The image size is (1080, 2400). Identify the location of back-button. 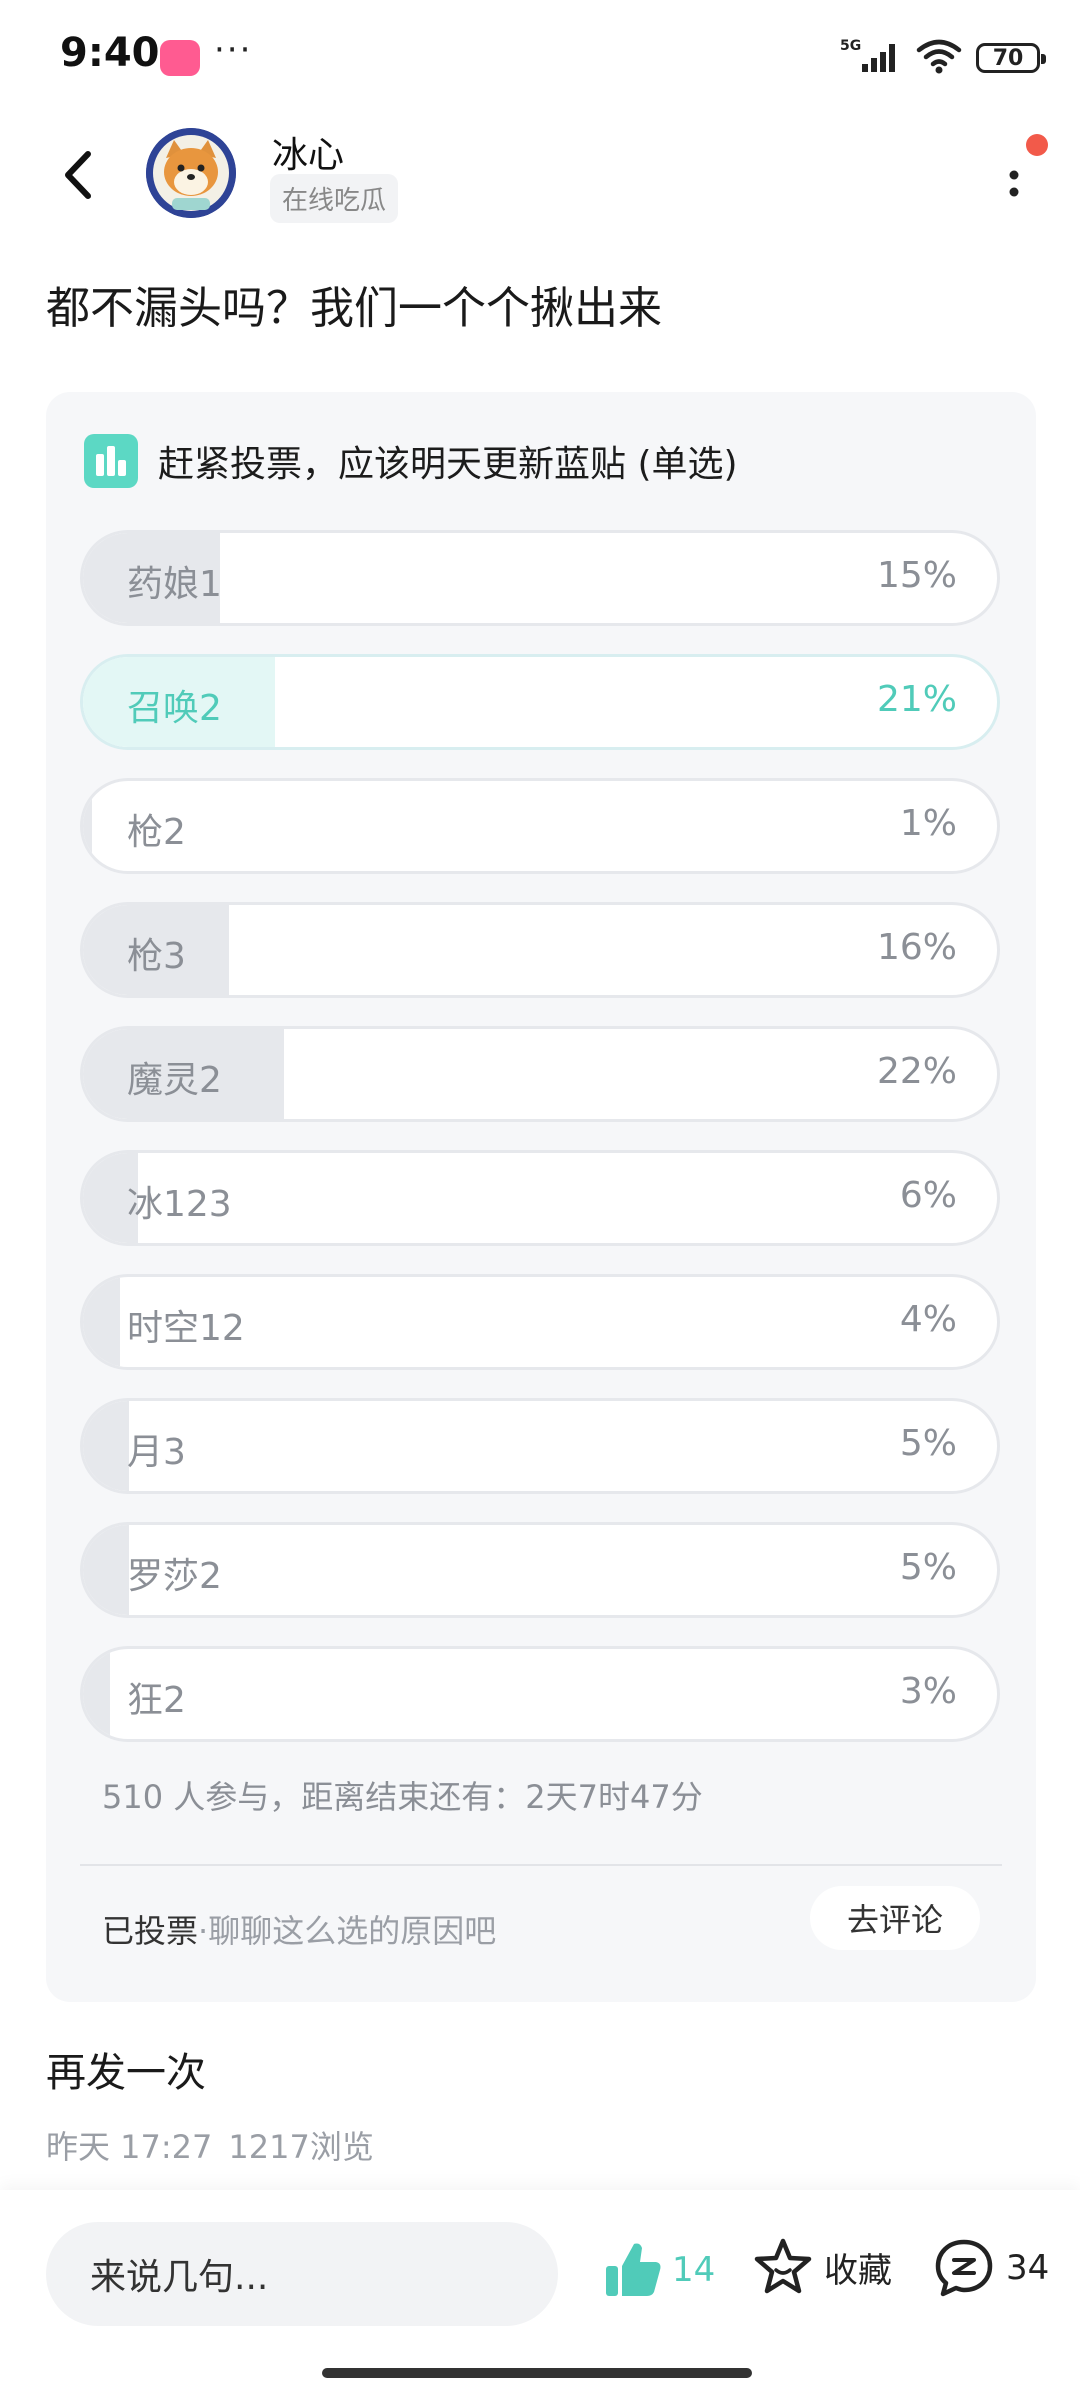
(80, 175).